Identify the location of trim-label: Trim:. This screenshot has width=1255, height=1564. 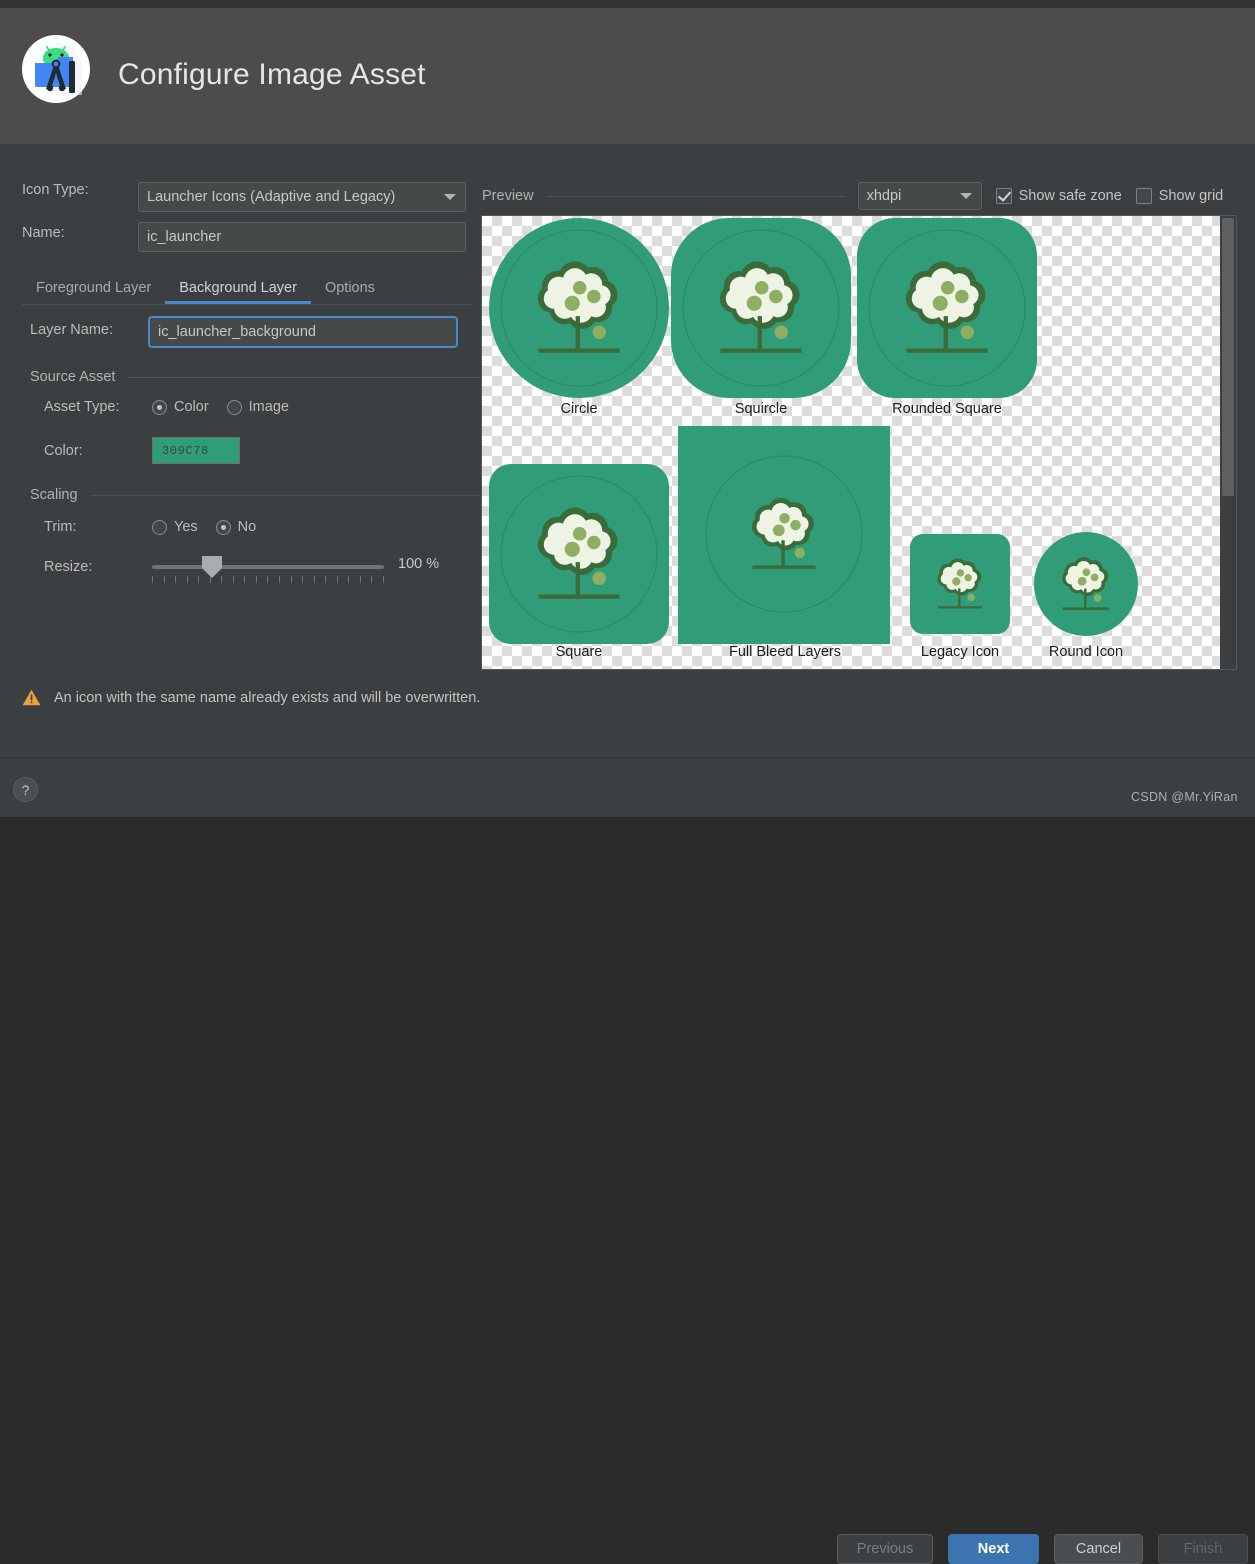
(60, 527).